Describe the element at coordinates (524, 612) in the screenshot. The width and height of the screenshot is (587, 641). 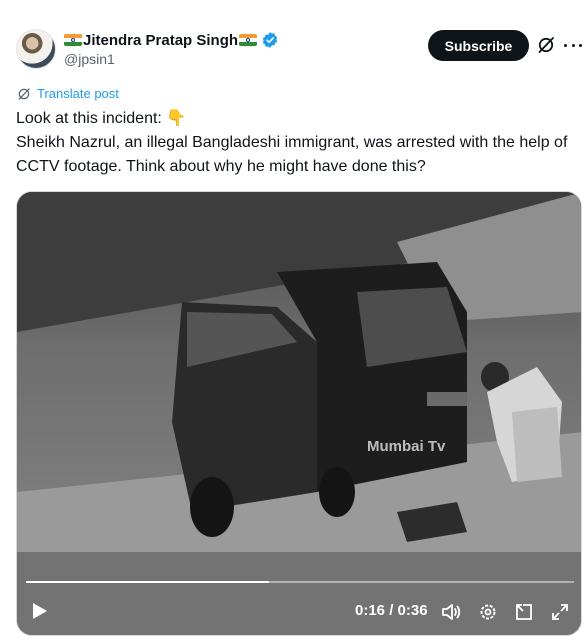
I see `picture-in-picture-icon` at that location.